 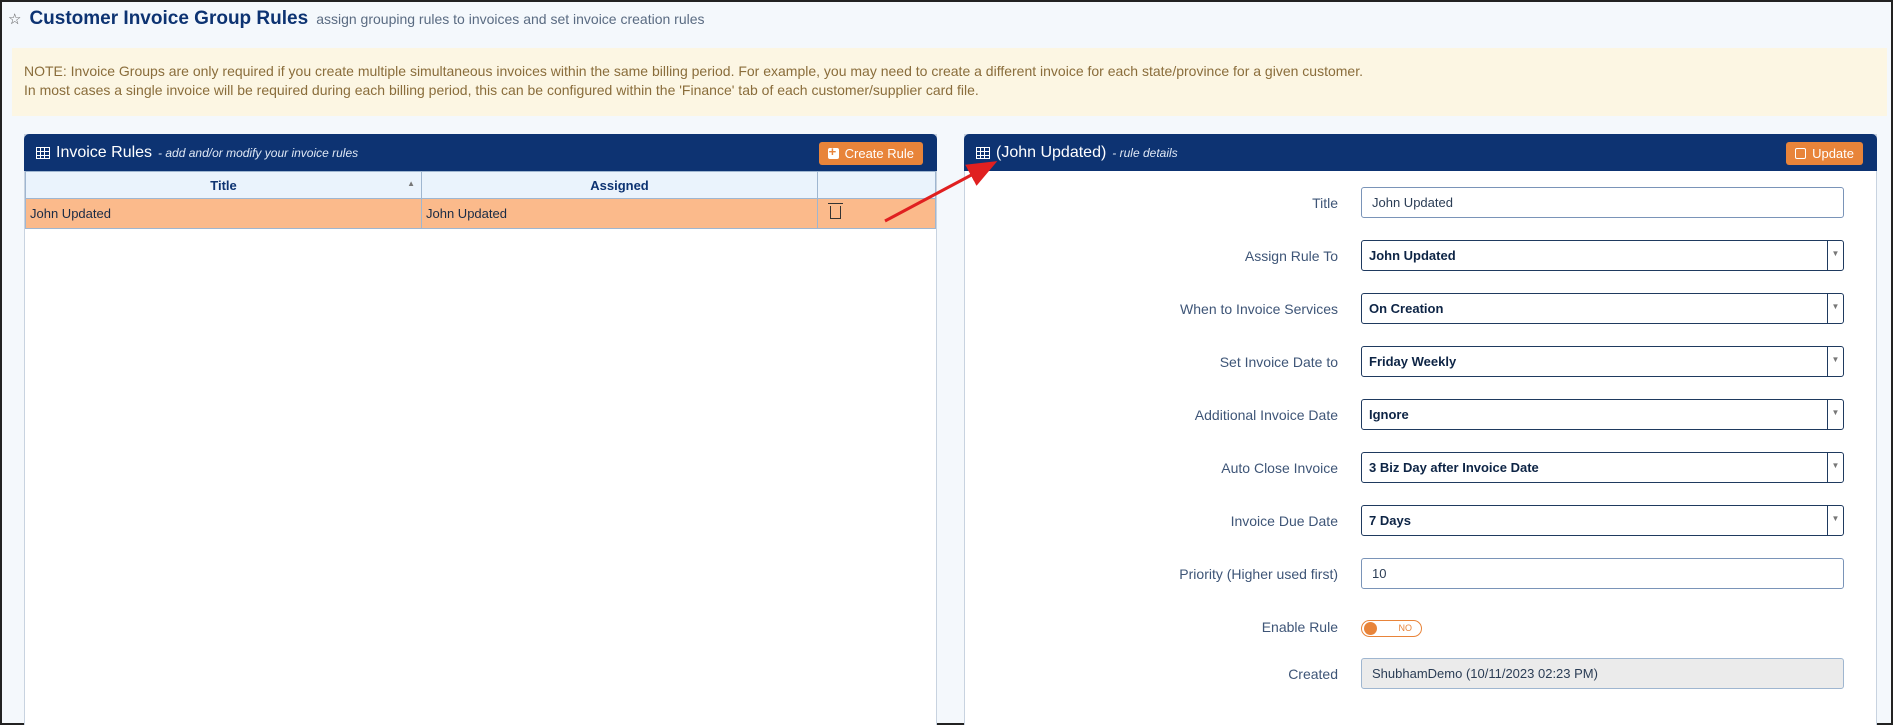 I want to click on update-button: Update, so click(x=1824, y=153).